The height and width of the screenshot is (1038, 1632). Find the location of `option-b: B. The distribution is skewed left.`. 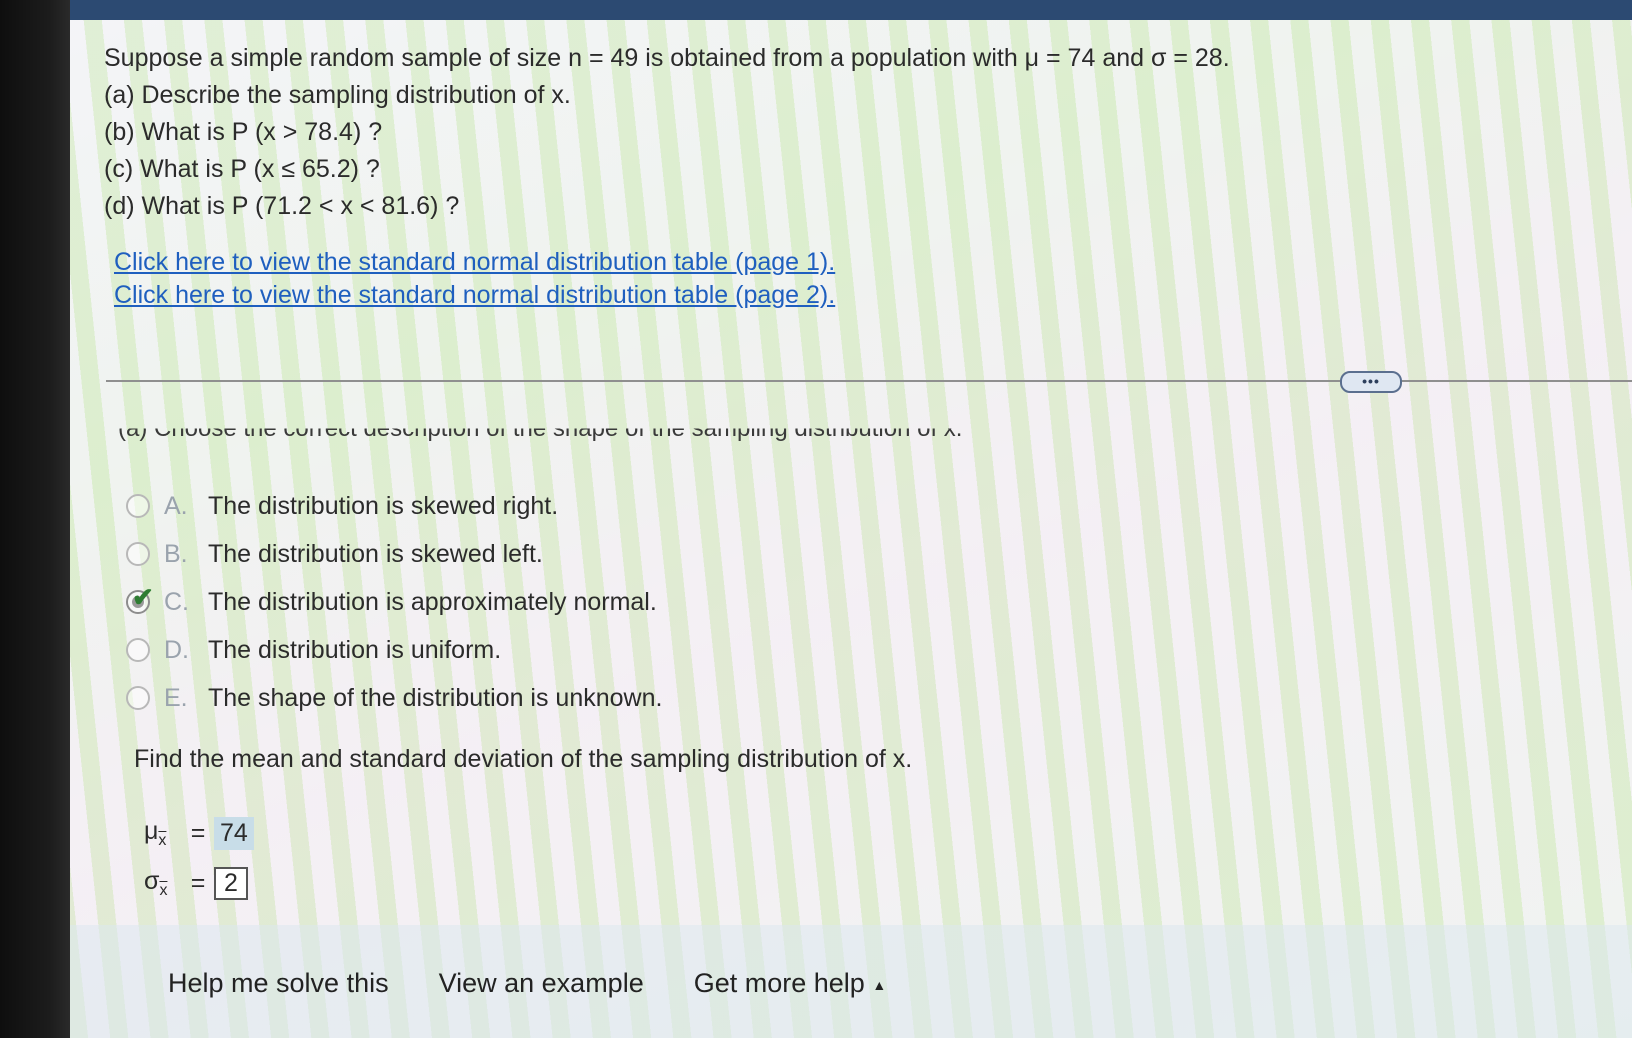

option-b: B. The distribution is skewed left. is located at coordinates (394, 554).